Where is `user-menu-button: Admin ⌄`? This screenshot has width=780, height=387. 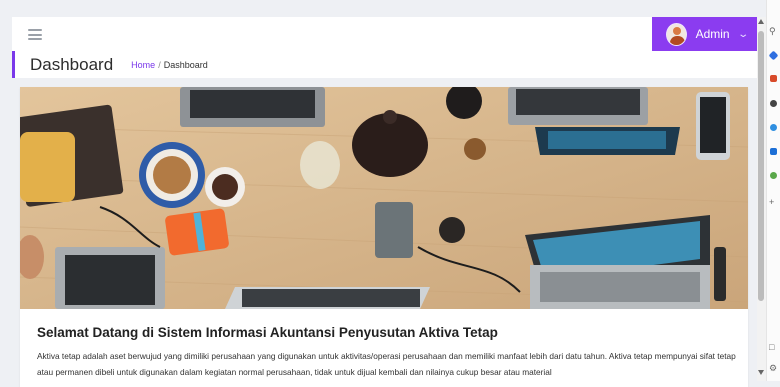
user-menu-button: Admin ⌄ is located at coordinates (704, 34).